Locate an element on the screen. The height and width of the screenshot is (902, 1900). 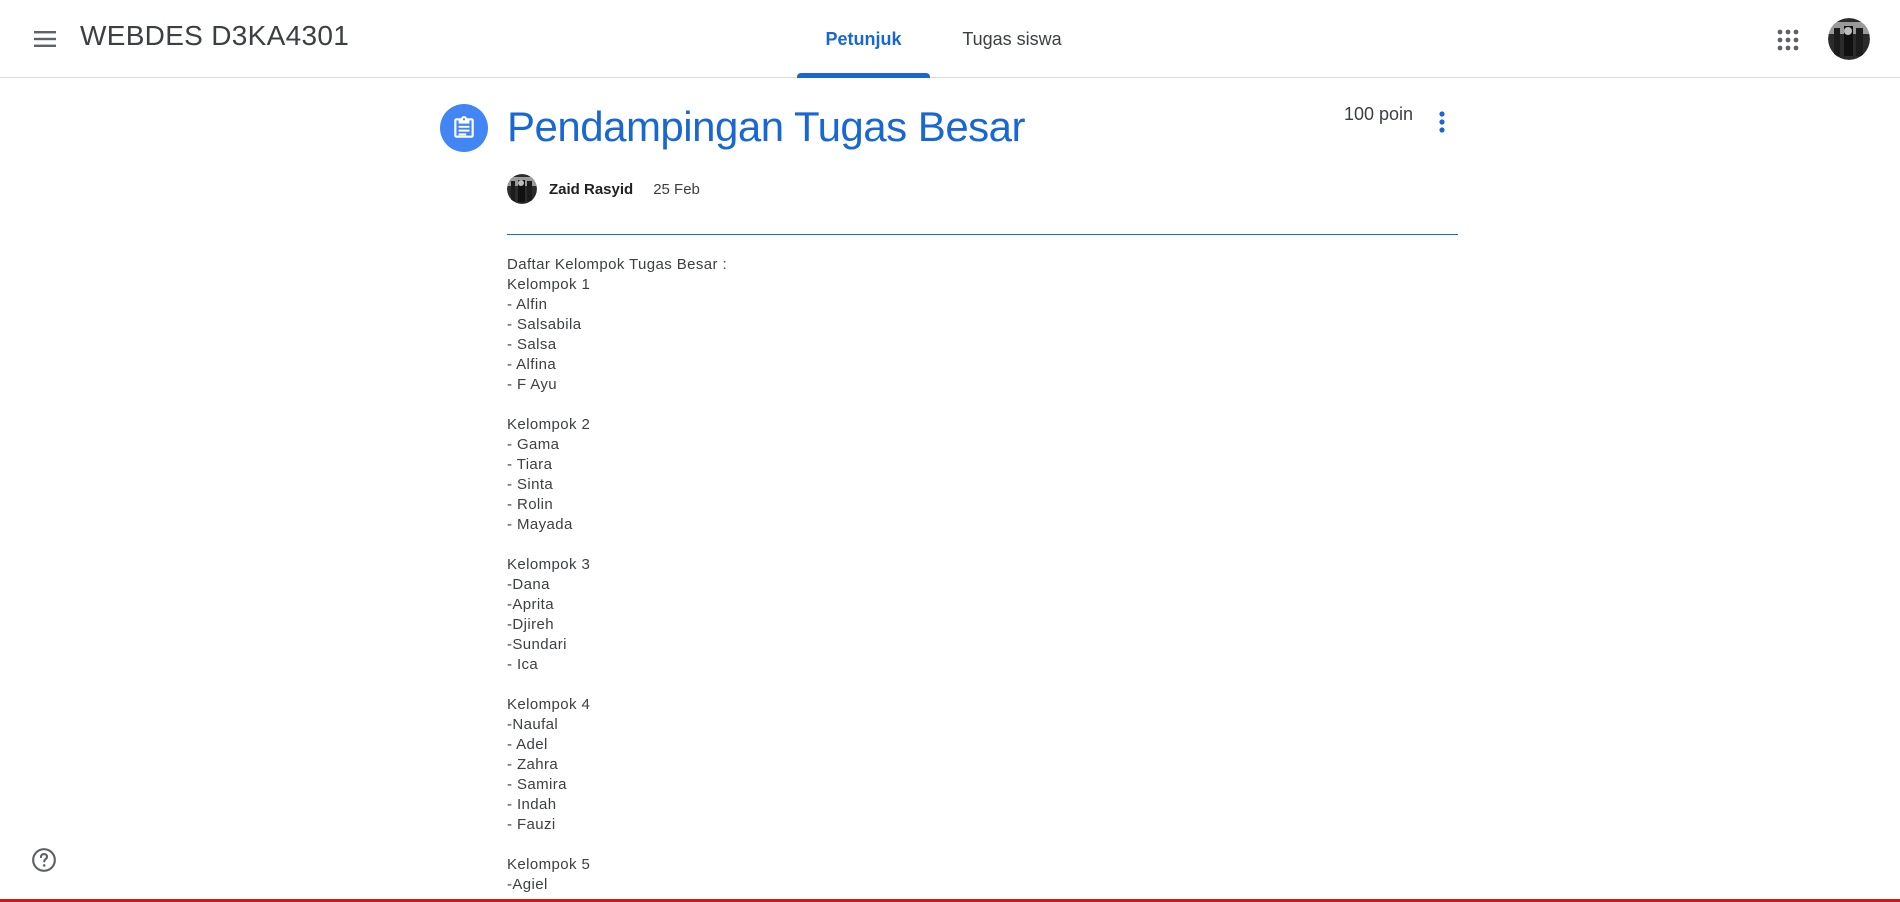
description-line: - Salsa is located at coordinates (532, 344).